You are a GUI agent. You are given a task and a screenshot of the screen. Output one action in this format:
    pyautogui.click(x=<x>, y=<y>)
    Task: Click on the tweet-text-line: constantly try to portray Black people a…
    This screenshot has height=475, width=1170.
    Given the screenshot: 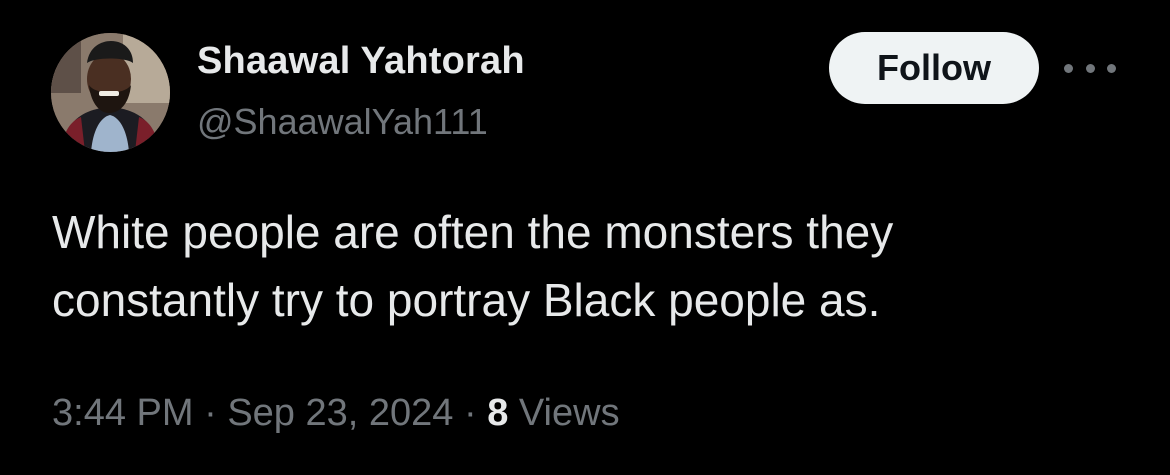 What is the action you would take?
    pyautogui.click(x=466, y=300)
    